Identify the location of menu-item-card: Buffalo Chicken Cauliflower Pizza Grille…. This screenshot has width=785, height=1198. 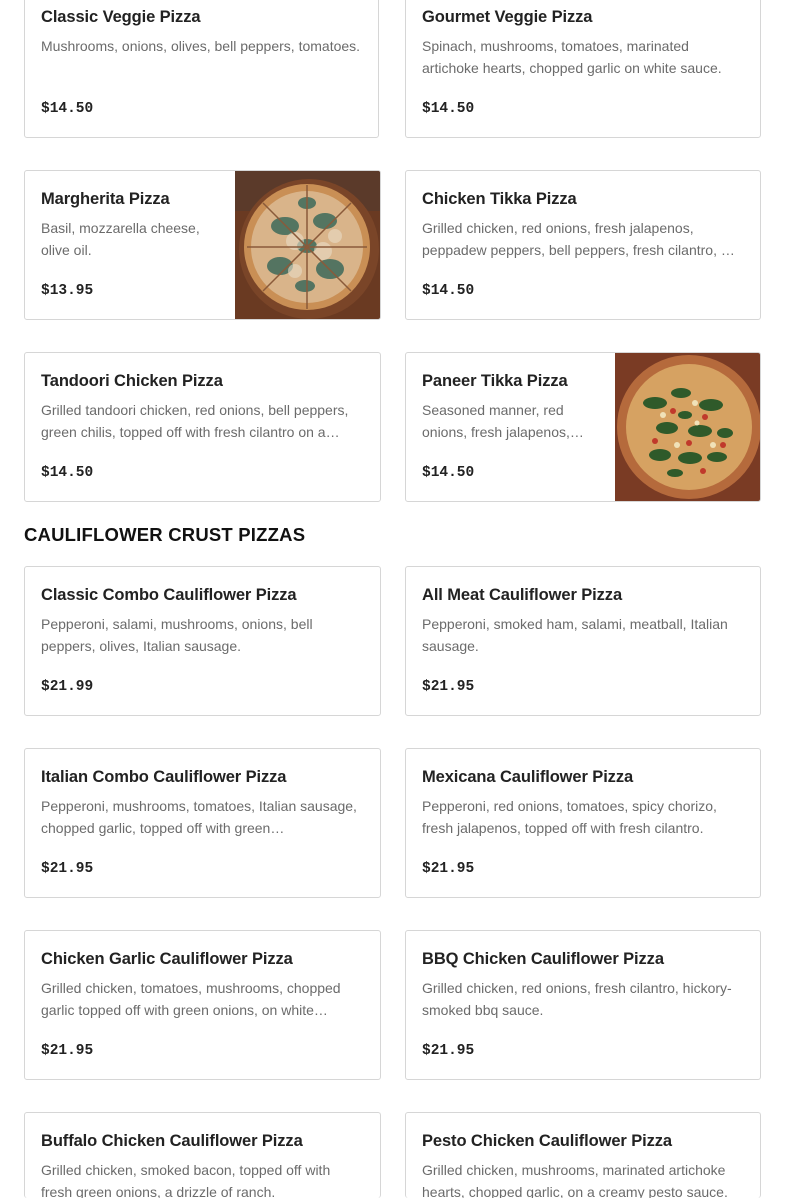
(202, 1155).